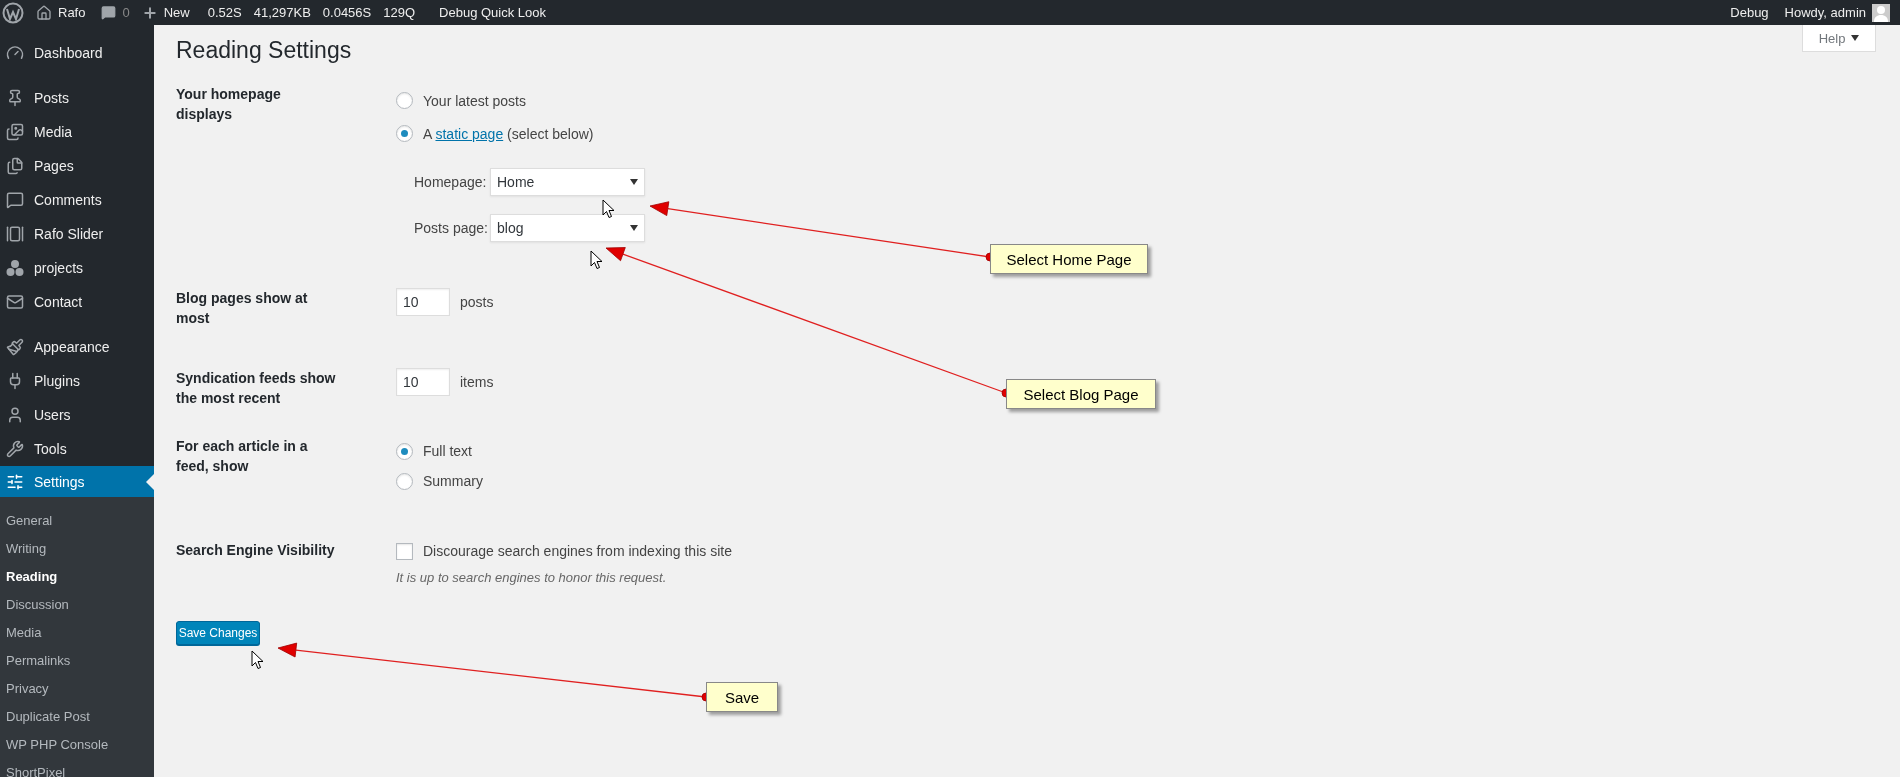  What do you see at coordinates (532, 577) in the screenshot?
I see `hint-text: It is up to search engines to honor this request.` at bounding box center [532, 577].